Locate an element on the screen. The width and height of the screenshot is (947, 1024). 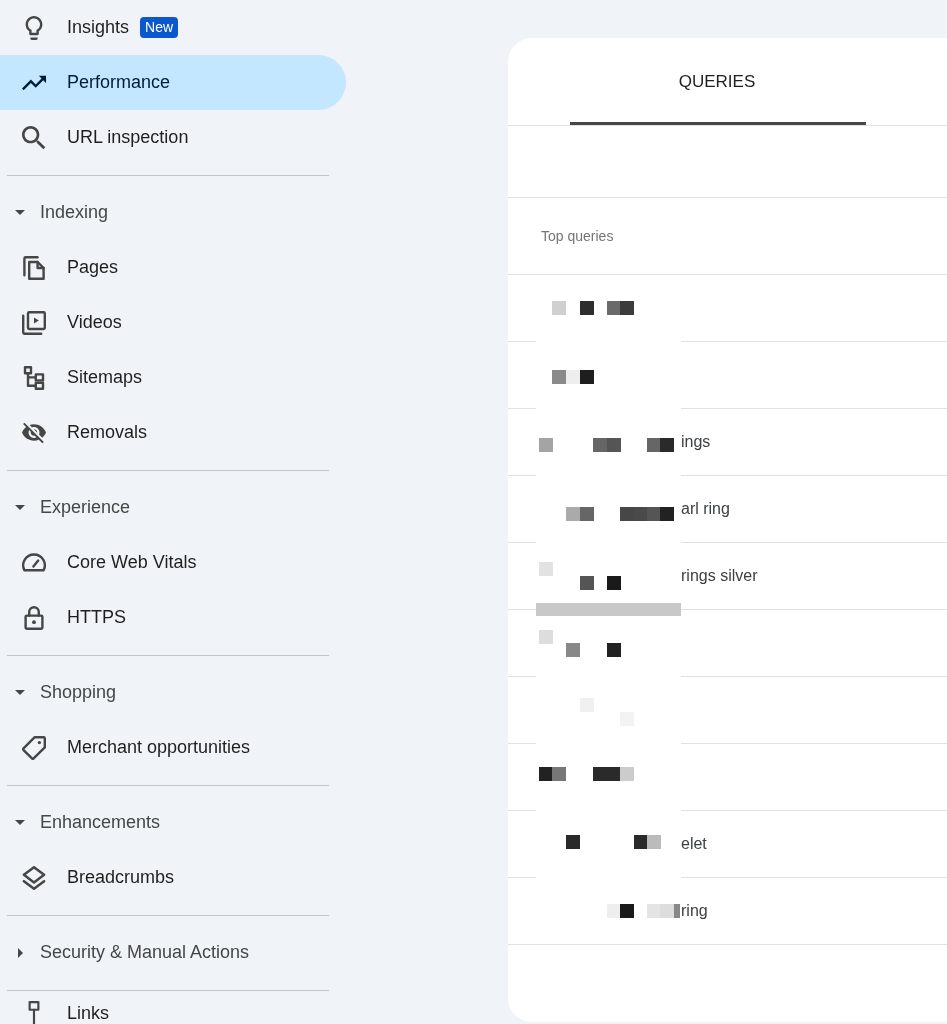
eye-off-icon is located at coordinates (34, 432).